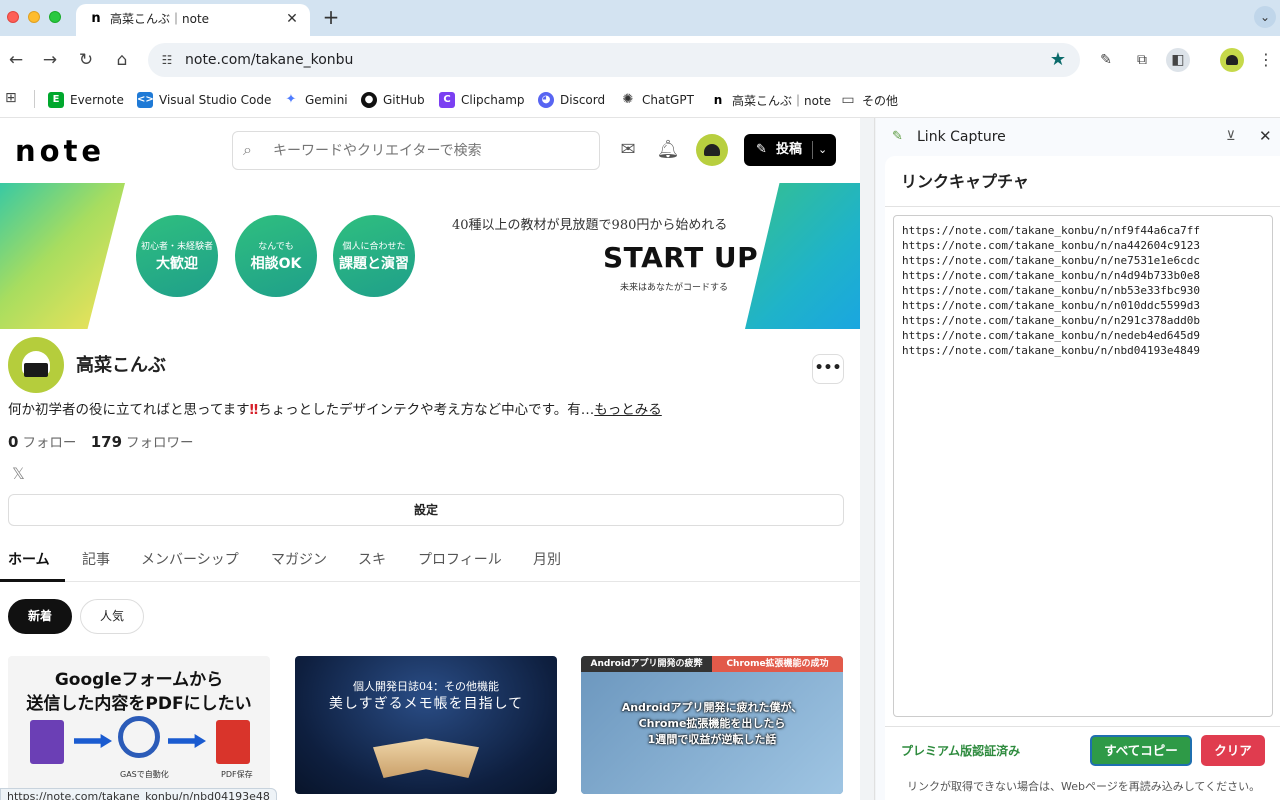 The image size is (1280, 800). Describe the element at coordinates (13, 98) in the screenshot. I see `apps-grid-icon: ⊞` at that location.